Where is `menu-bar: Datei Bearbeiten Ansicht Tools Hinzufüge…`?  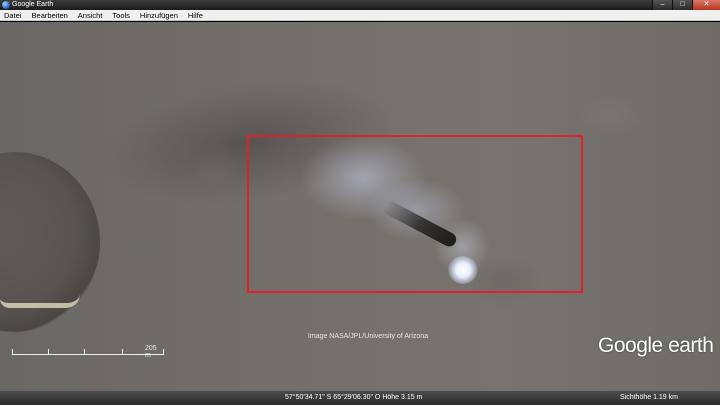 menu-bar: Datei Bearbeiten Ansicht Tools Hinzufüge… is located at coordinates (360, 15).